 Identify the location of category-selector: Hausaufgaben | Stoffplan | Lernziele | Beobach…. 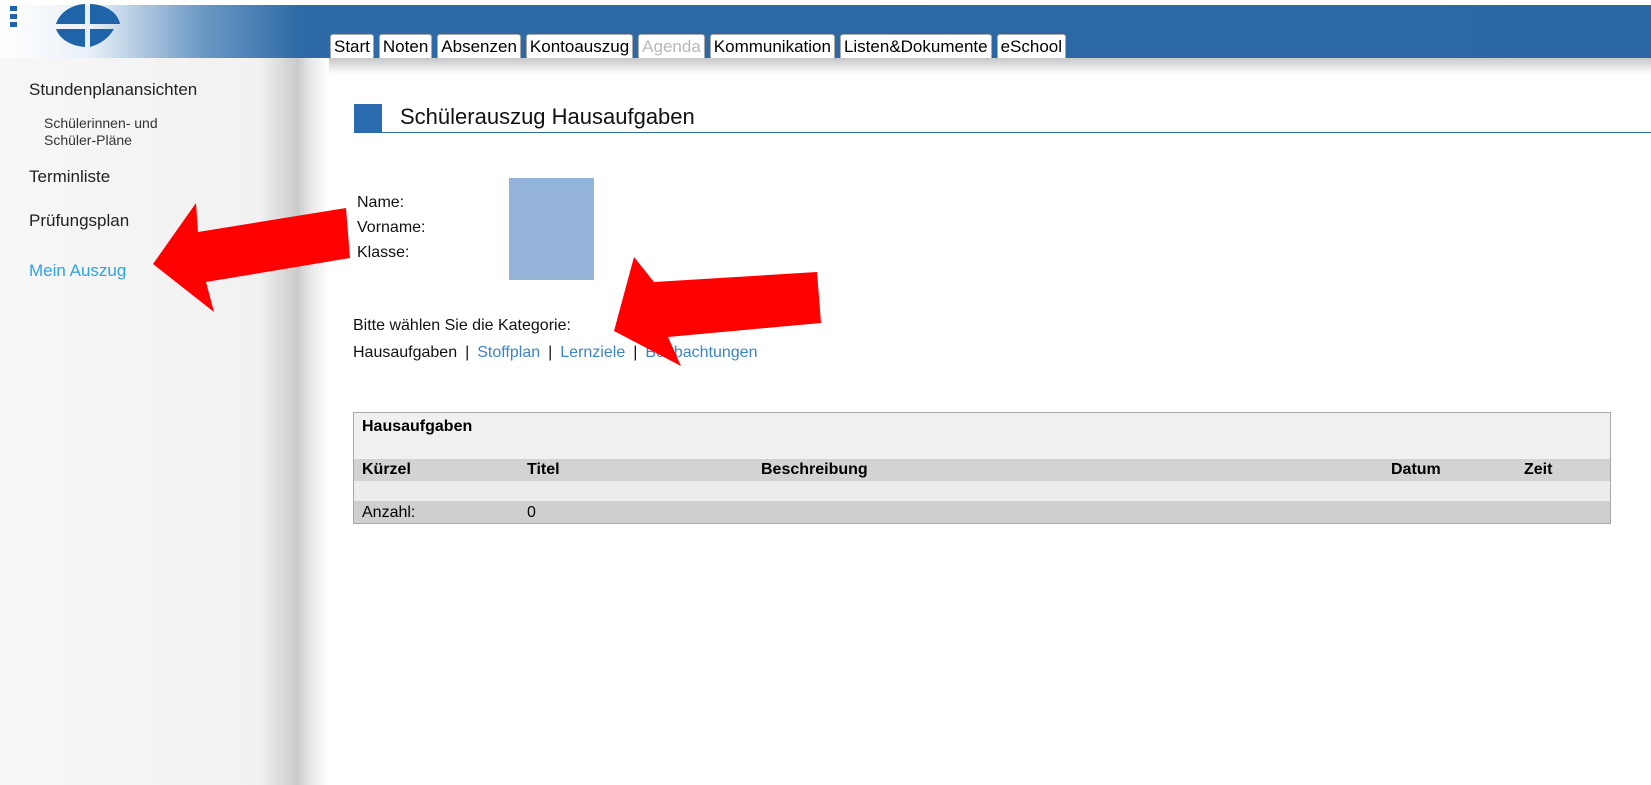
(555, 353).